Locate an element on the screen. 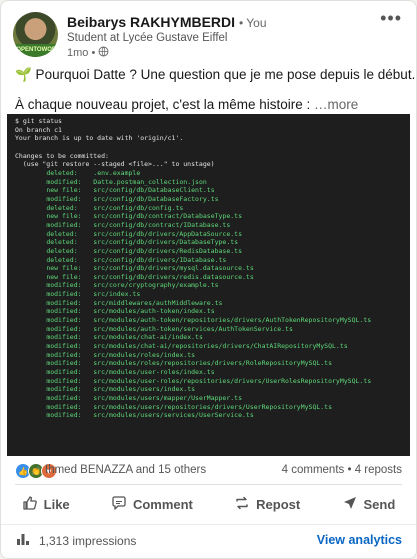  send-label: Send is located at coordinates (379, 504).